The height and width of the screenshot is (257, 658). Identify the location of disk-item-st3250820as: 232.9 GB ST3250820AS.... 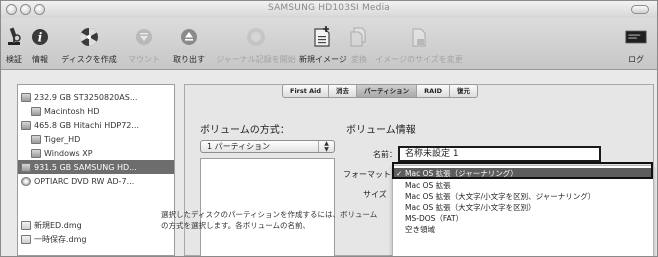
(96, 97).